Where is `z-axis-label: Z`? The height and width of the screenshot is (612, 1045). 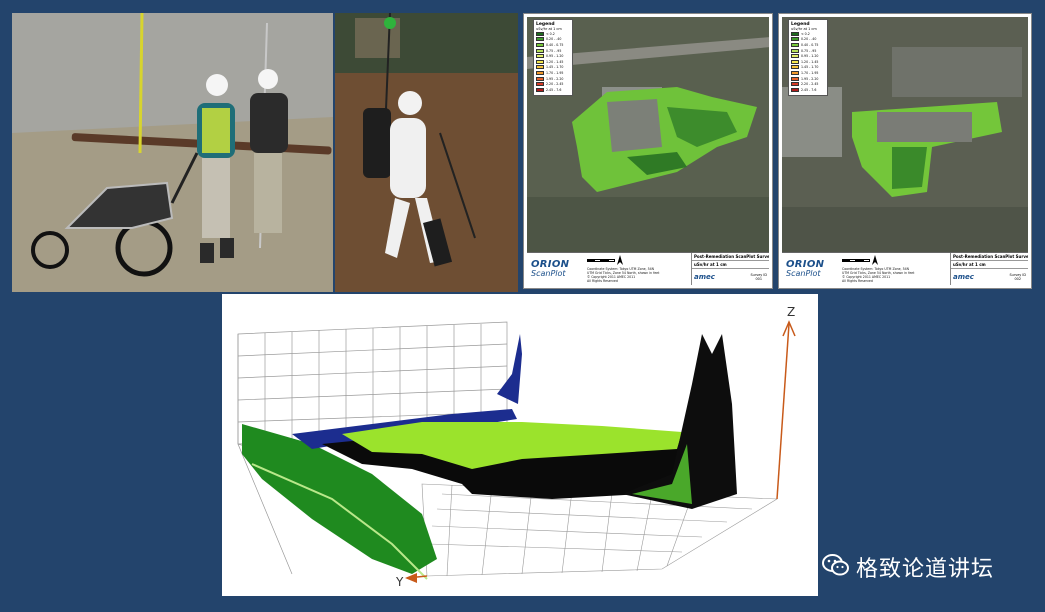
z-axis-label: Z is located at coordinates (791, 312).